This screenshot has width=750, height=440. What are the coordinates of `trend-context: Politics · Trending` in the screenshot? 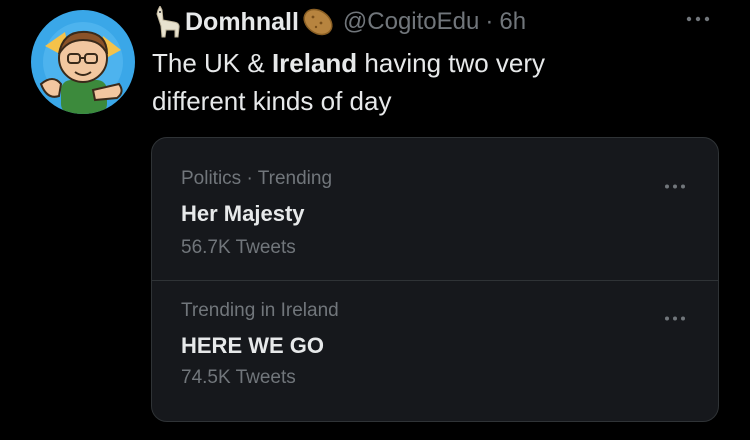 It's located at (257, 178).